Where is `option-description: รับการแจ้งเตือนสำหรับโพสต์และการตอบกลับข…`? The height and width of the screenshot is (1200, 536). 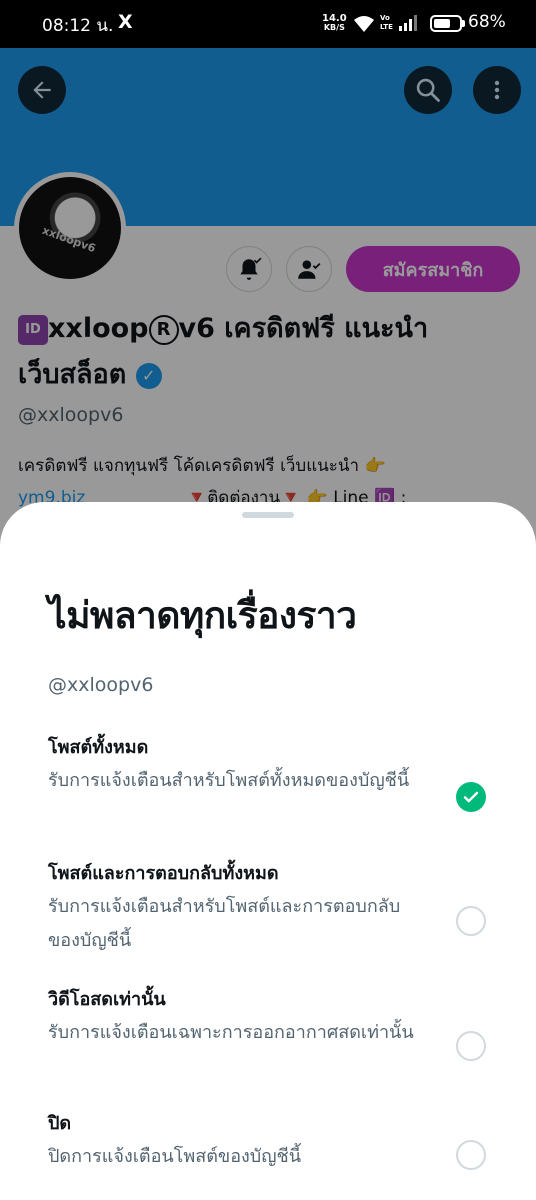 option-description: รับการแจ้งเตือนสำหรับโพสต์และการตอบกลับข… is located at coordinates (224, 923).